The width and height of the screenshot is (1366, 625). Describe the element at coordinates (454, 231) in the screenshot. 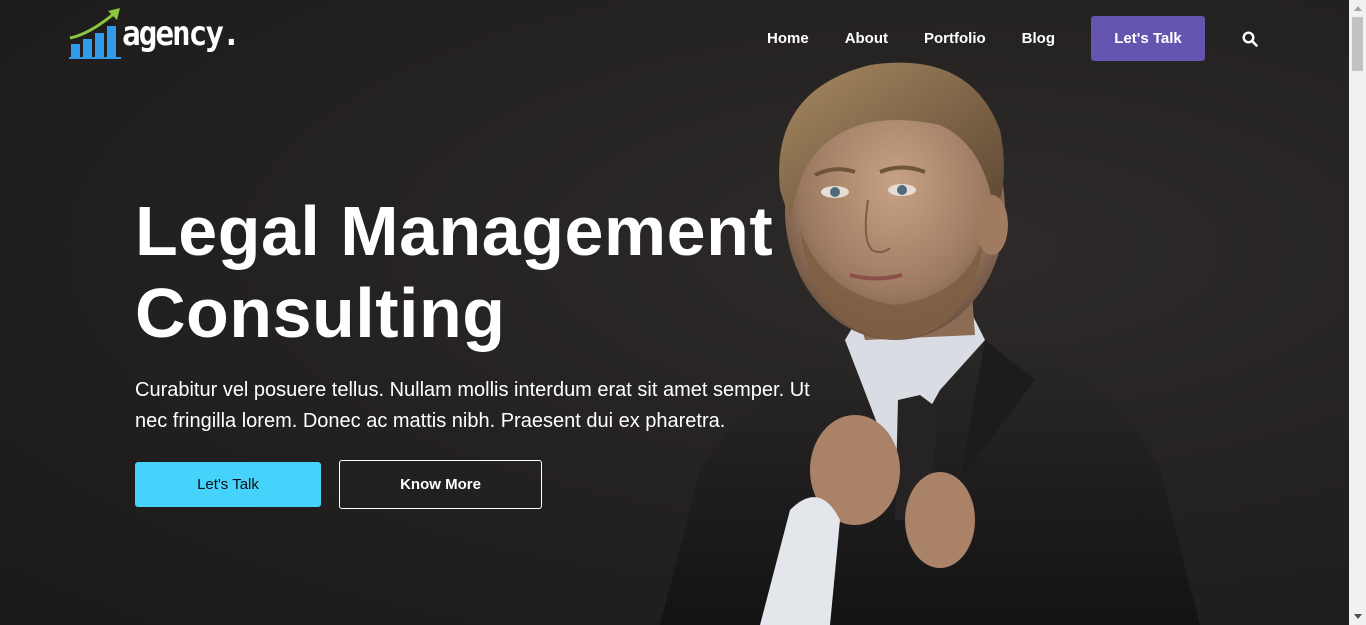

I see `hero-title-line-1: Legal Management` at that location.